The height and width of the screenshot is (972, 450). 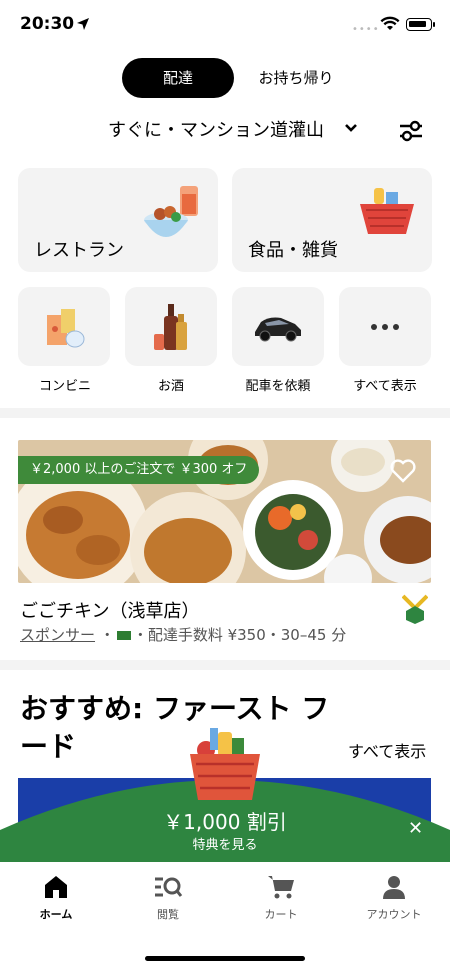 I want to click on convenience-store-icon, so click(x=66, y=327).